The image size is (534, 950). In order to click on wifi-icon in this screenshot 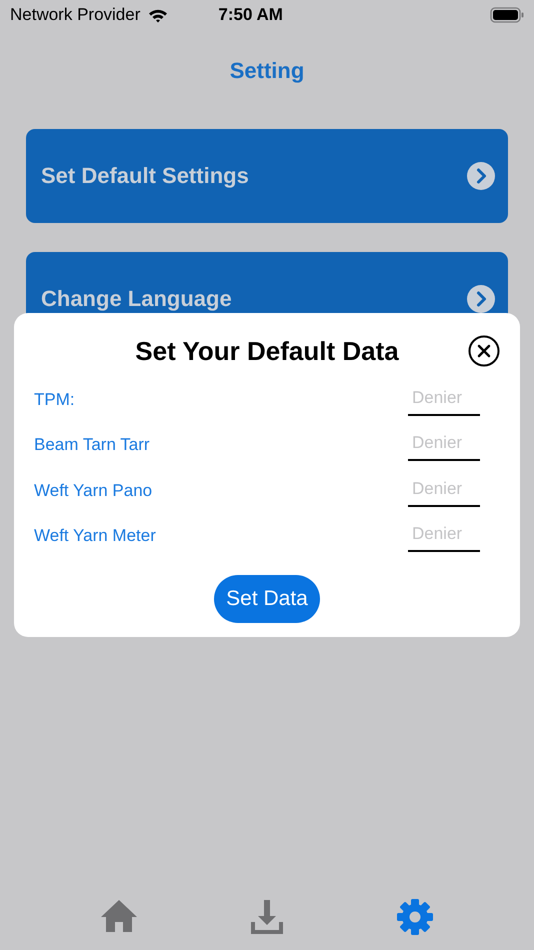, I will do `click(158, 15)`.